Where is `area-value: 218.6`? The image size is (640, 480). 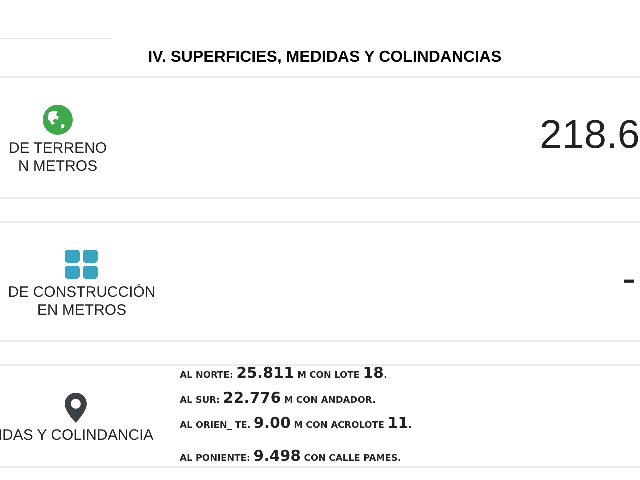
area-value: 218.6 is located at coordinates (590, 134).